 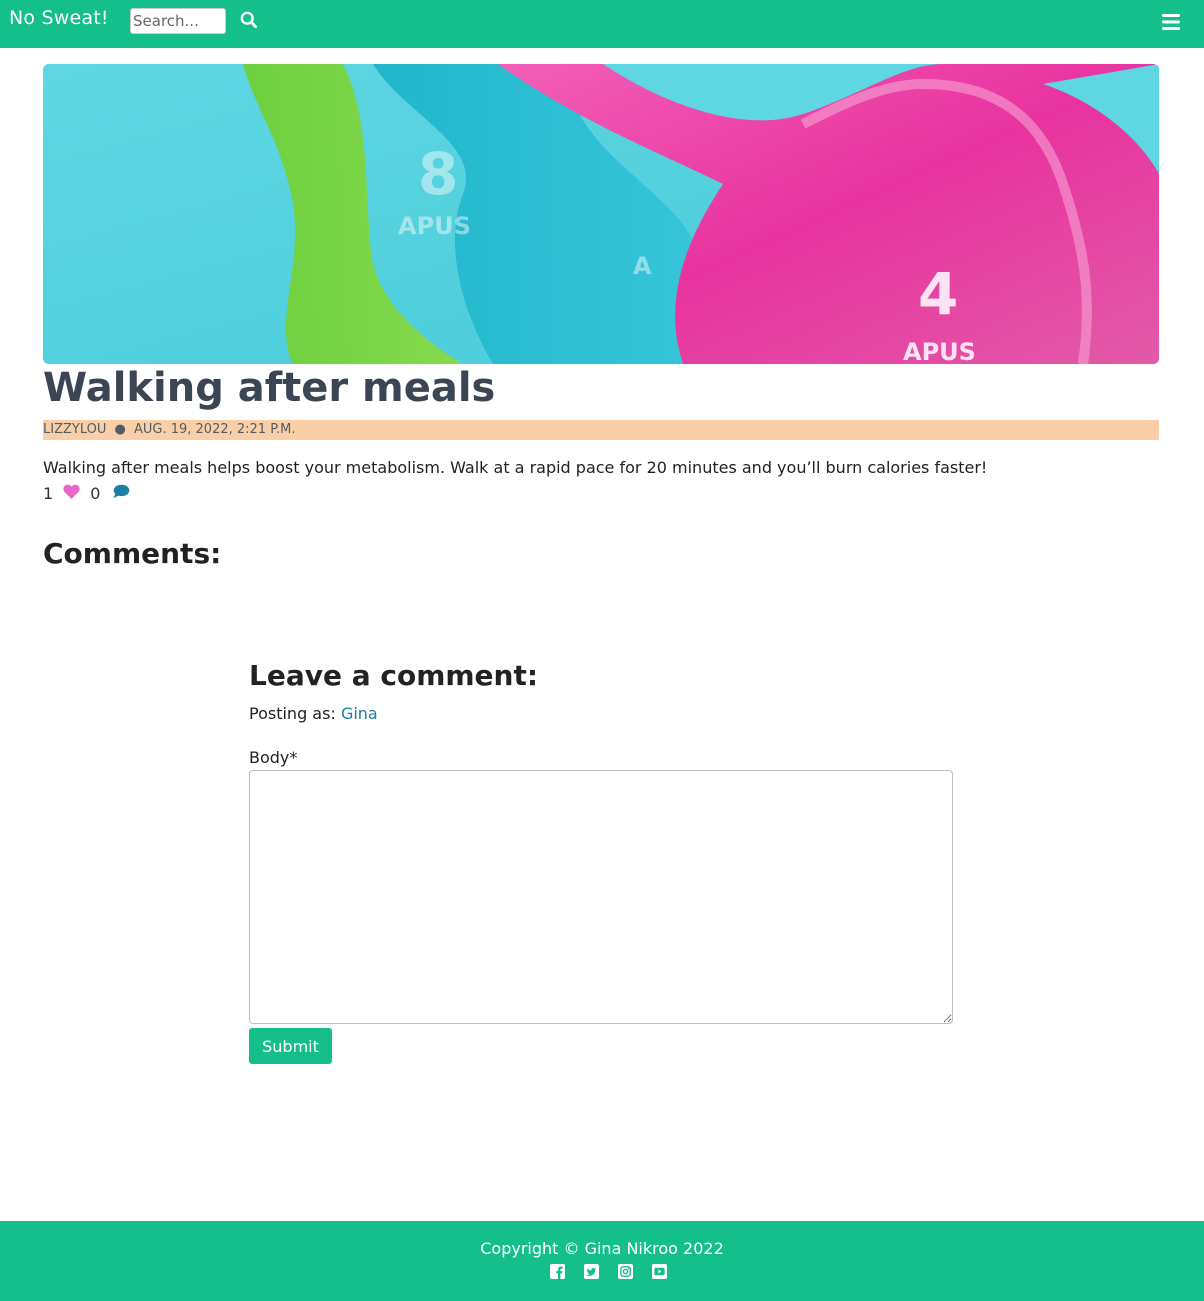 What do you see at coordinates (71, 493) in the screenshot?
I see `heart-icon` at bounding box center [71, 493].